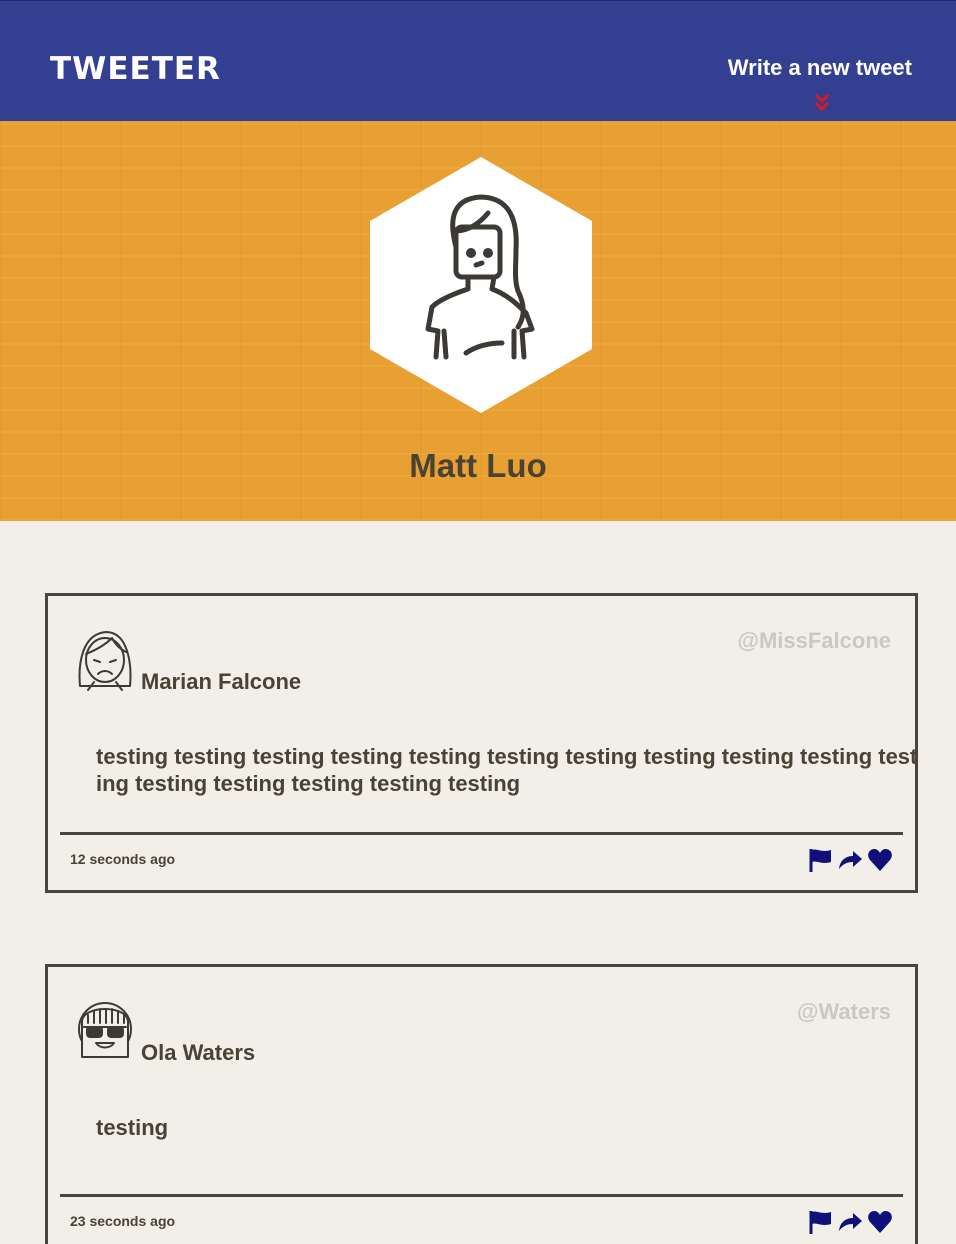  I want to click on woman-sunglasses-avatar-icon, so click(105, 1030).